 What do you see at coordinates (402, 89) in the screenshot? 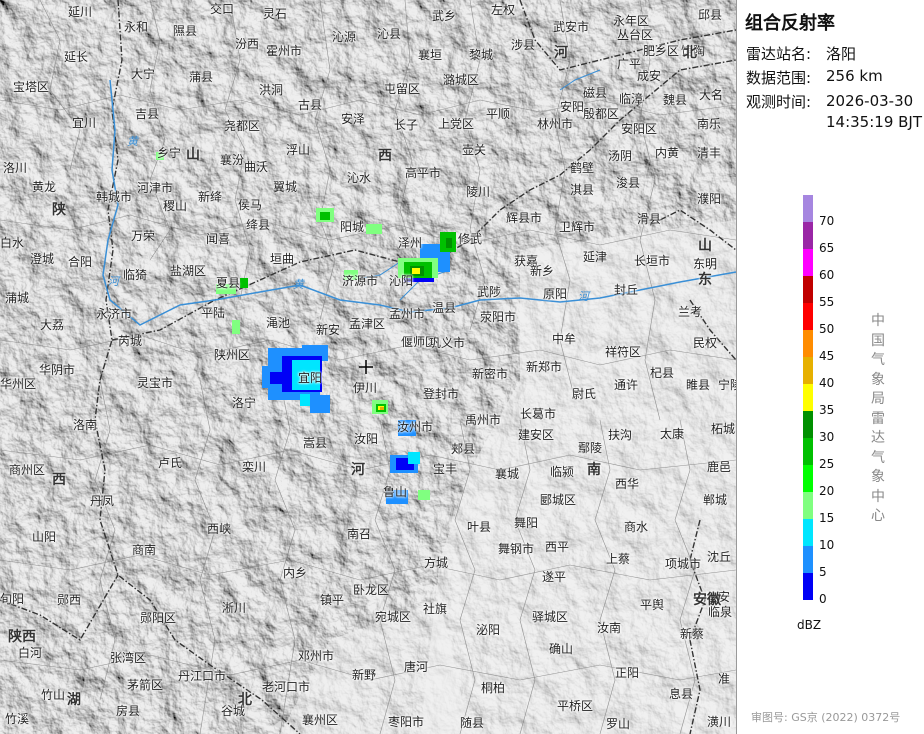
I see `place-label: 屯留区` at bounding box center [402, 89].